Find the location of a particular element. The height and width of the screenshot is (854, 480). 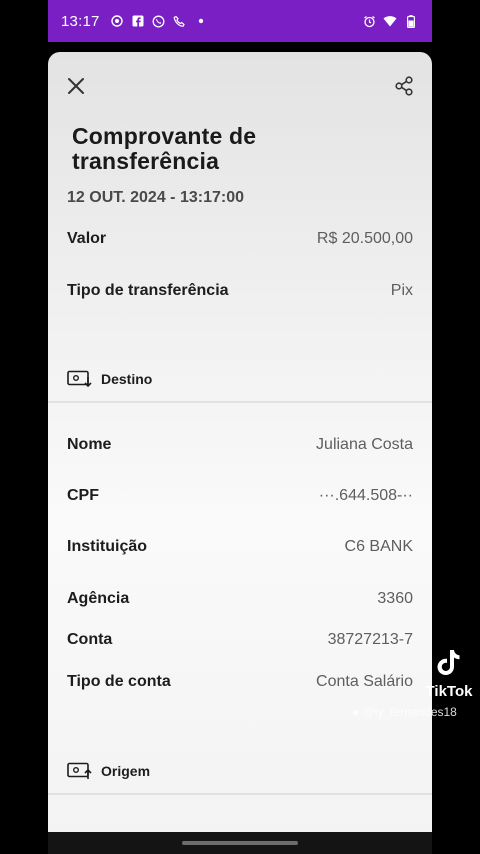

whatsapp-icon is located at coordinates (159, 21).